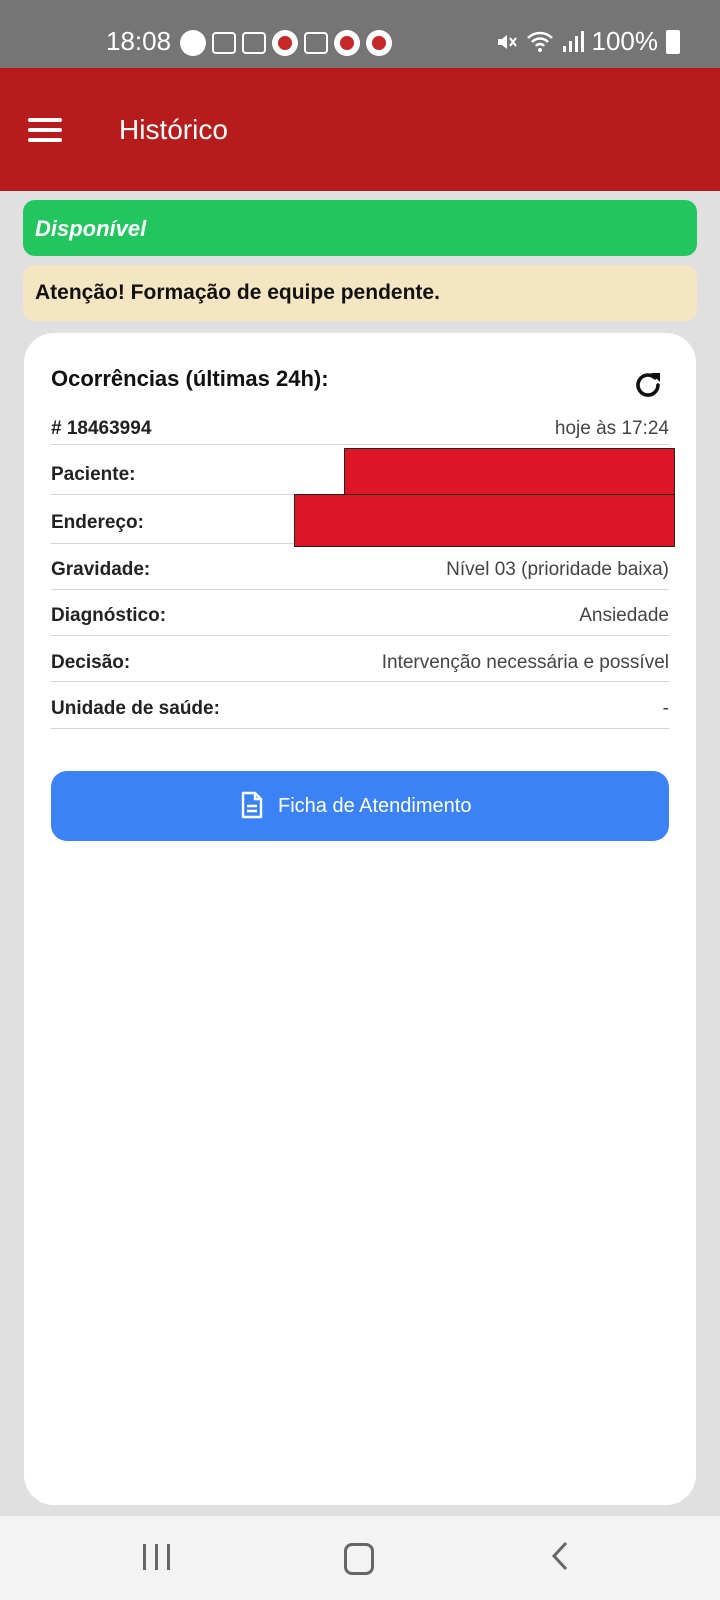 The height and width of the screenshot is (1600, 720). What do you see at coordinates (648, 385) in the screenshot?
I see `refresh-icon` at bounding box center [648, 385].